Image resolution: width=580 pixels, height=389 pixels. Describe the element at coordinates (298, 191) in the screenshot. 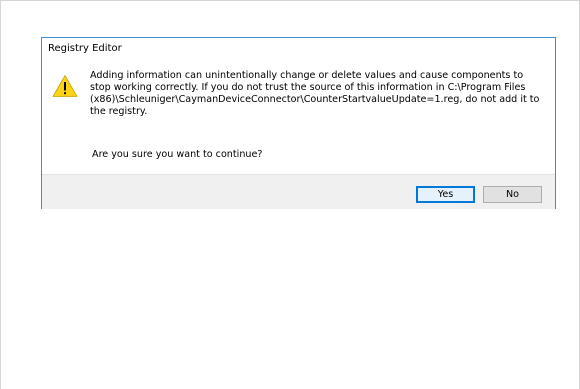

I see `button-bar: Yes No` at that location.